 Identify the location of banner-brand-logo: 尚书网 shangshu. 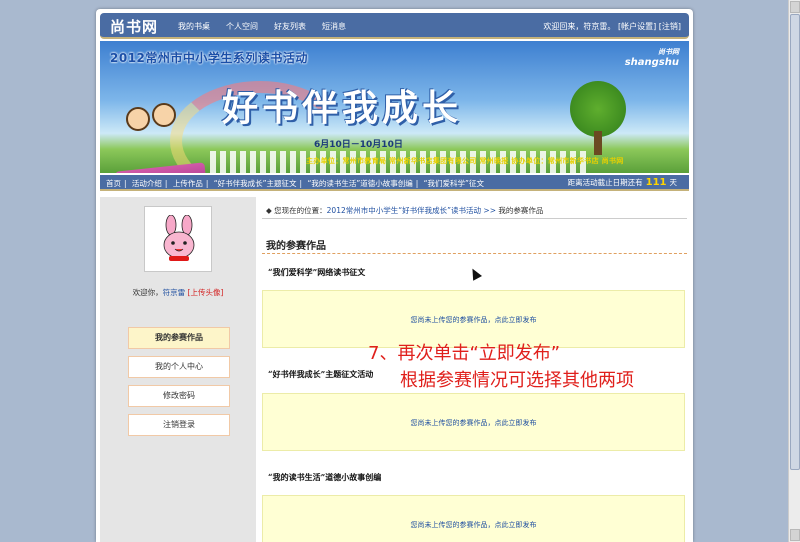
(652, 57).